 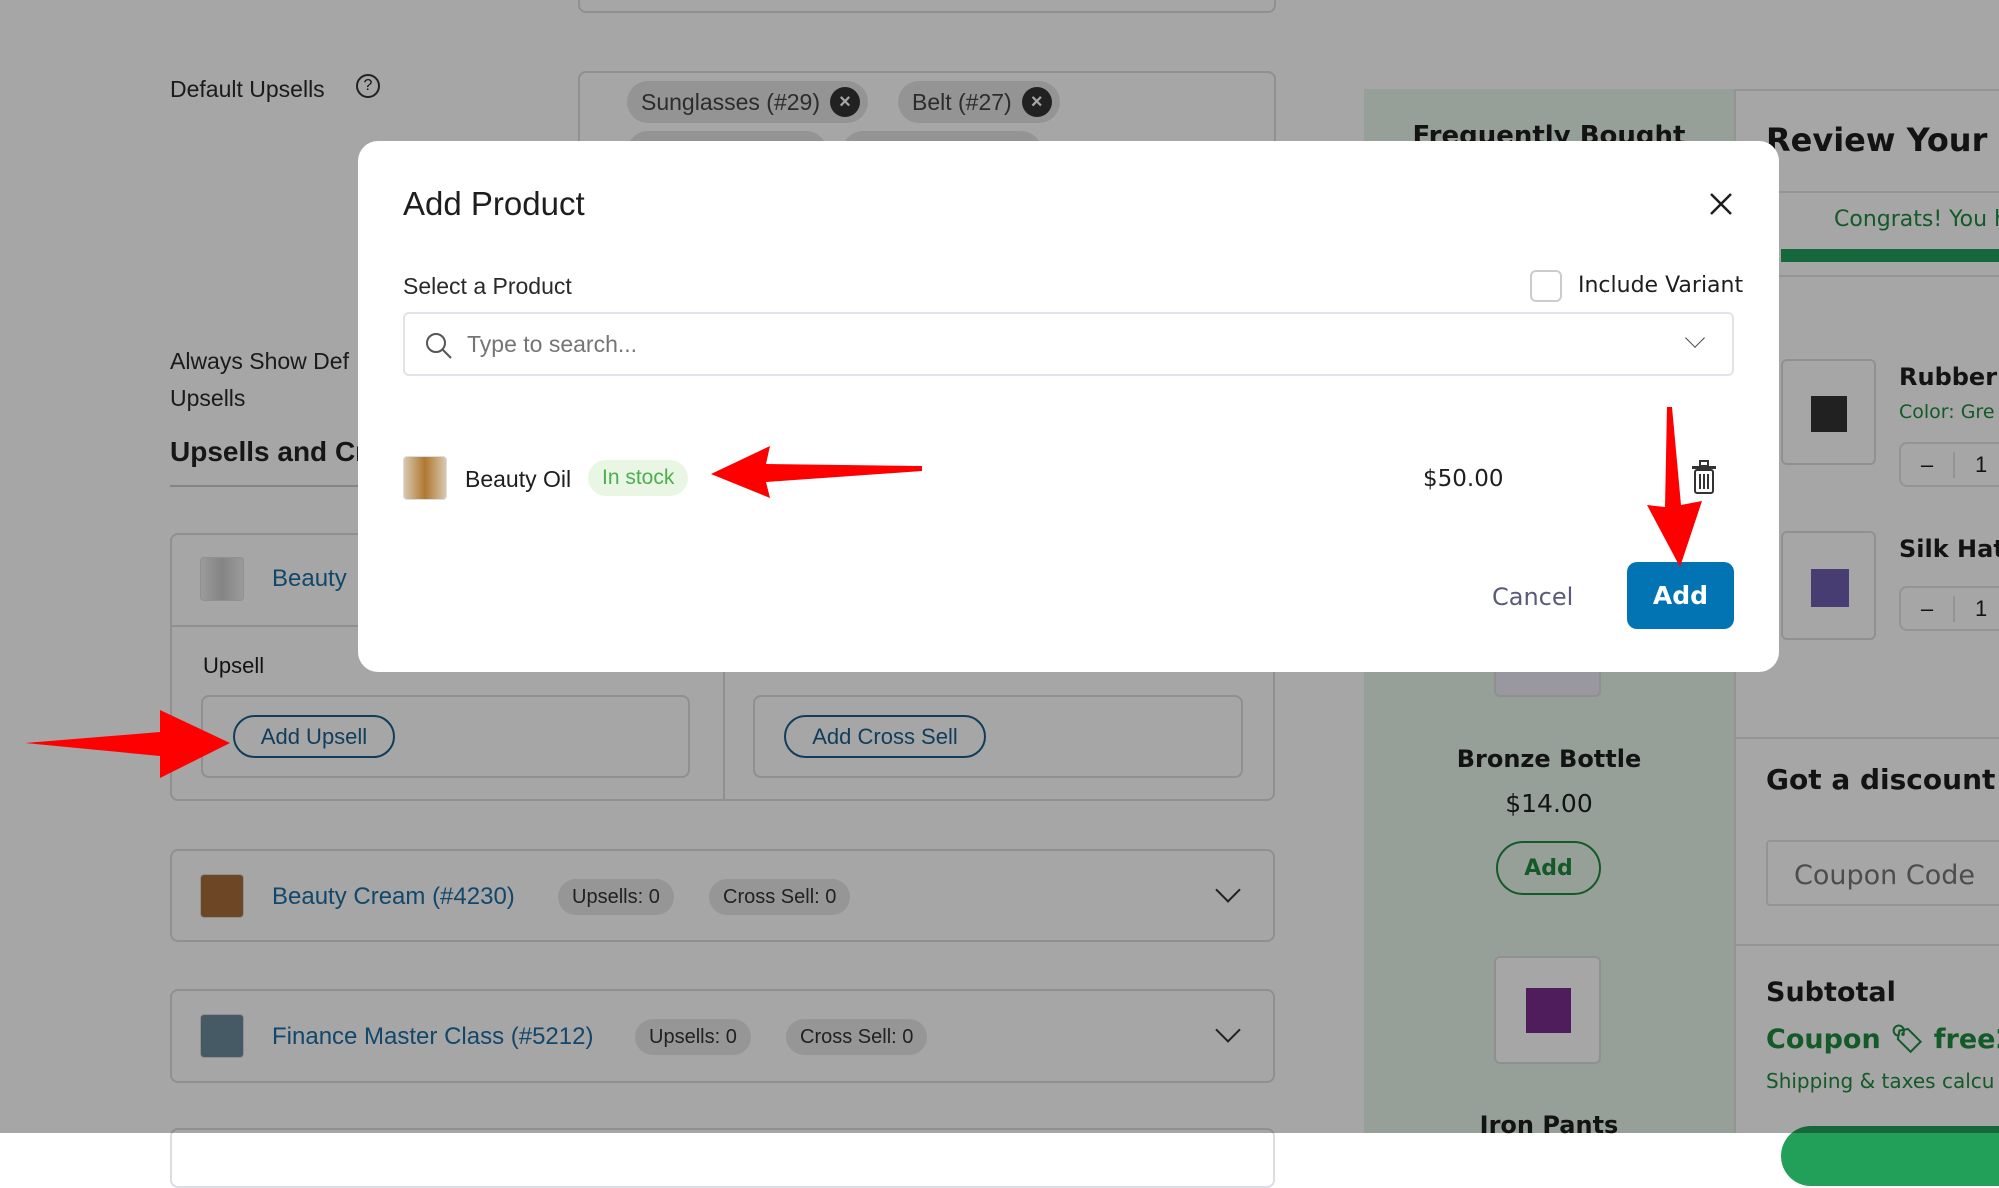 I want to click on include-variant-checkbox, so click(x=1546, y=286).